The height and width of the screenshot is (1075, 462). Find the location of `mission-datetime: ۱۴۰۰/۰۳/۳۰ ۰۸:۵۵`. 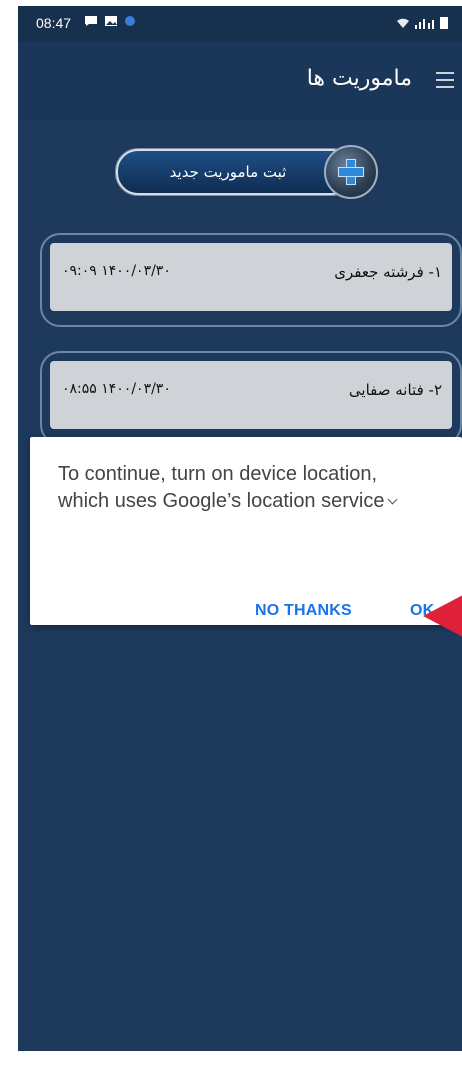

mission-datetime: ۱۴۰۰/۰۳/۳۰ ۰۸:۵۵ is located at coordinates (116, 389).